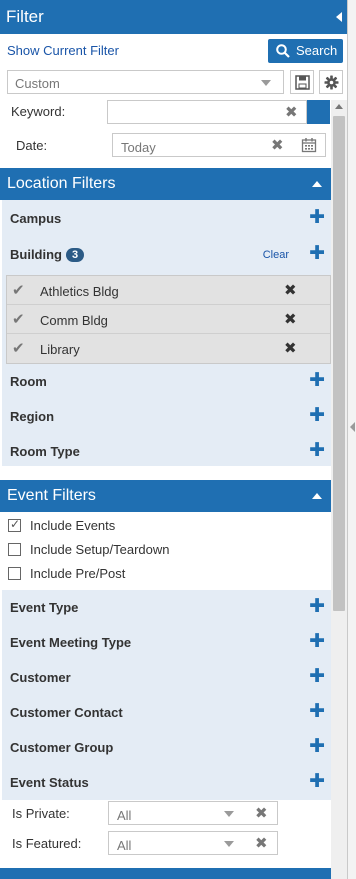 This screenshot has width=356, height=879. I want to click on chevron-left-icon, so click(352, 427).